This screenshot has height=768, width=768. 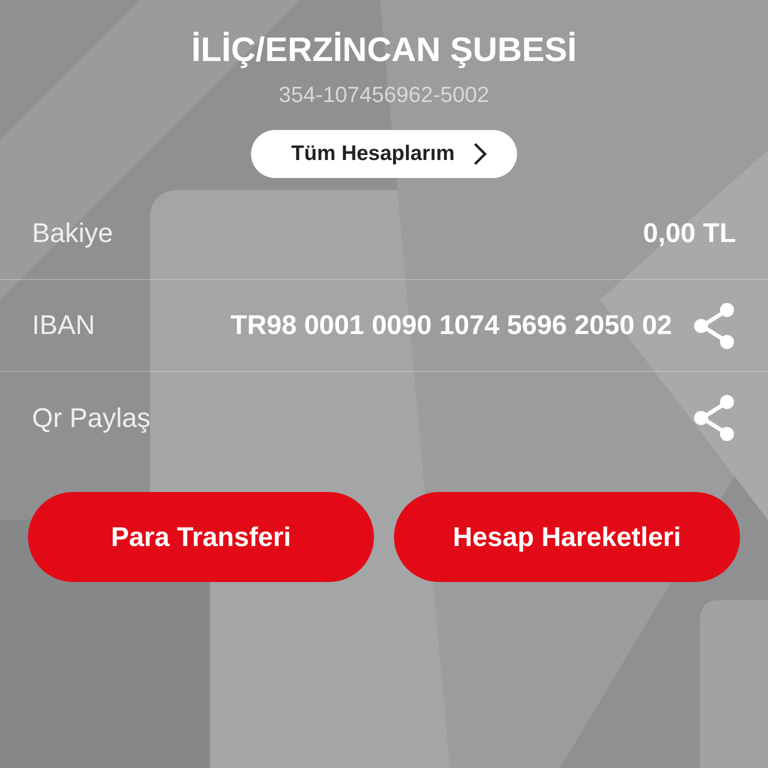 I want to click on branch-title: İLİÇ/ERZİNCAN ŞUBESİ, so click(x=384, y=50).